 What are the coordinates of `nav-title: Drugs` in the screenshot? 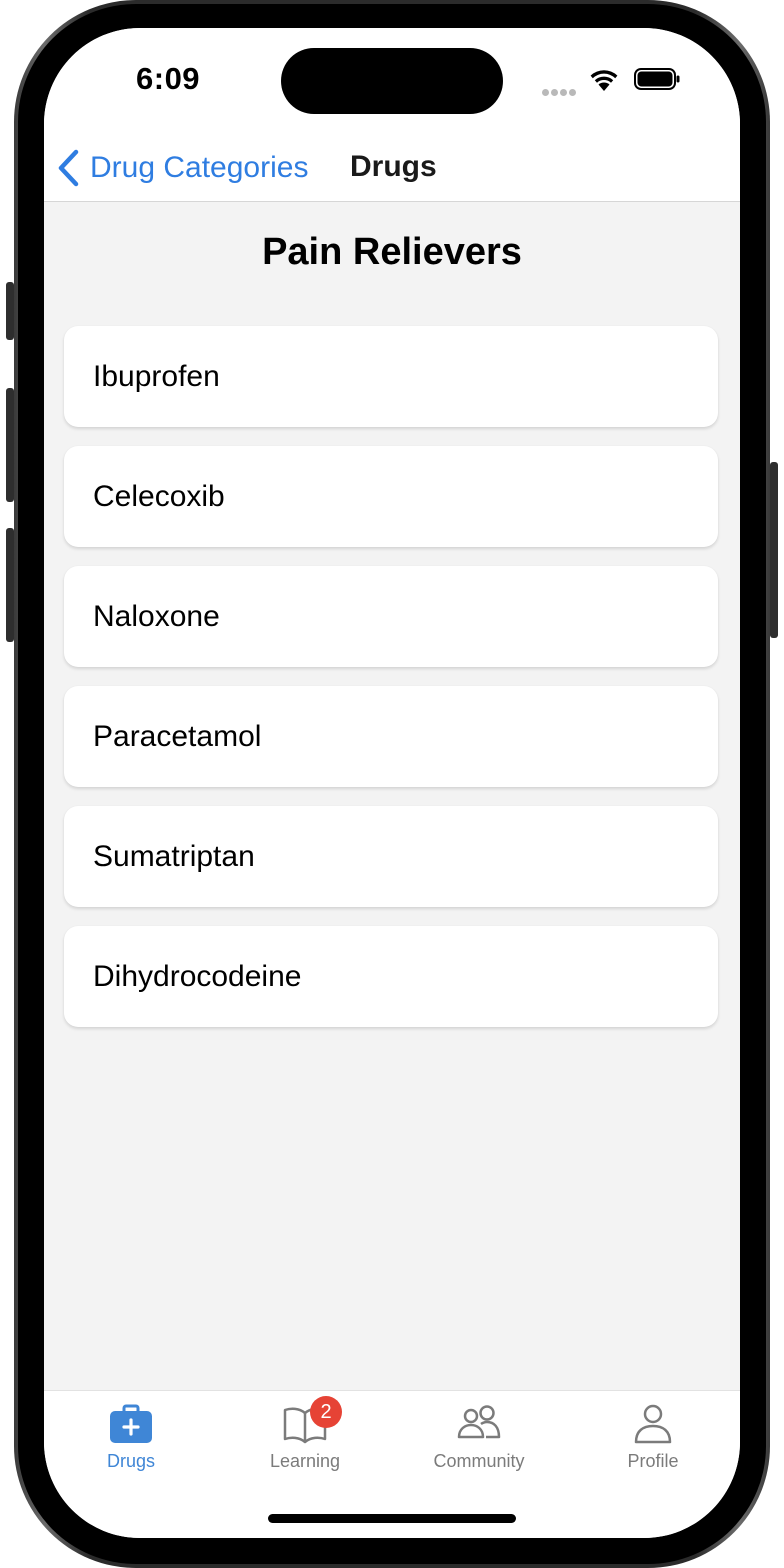 It's located at (393, 166).